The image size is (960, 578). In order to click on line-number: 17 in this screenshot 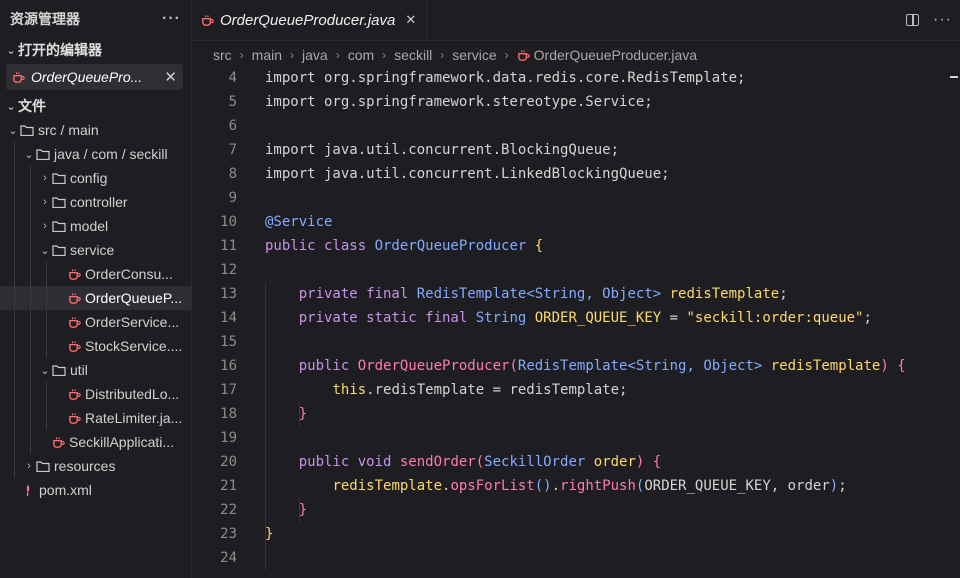, I will do `click(228, 390)`.